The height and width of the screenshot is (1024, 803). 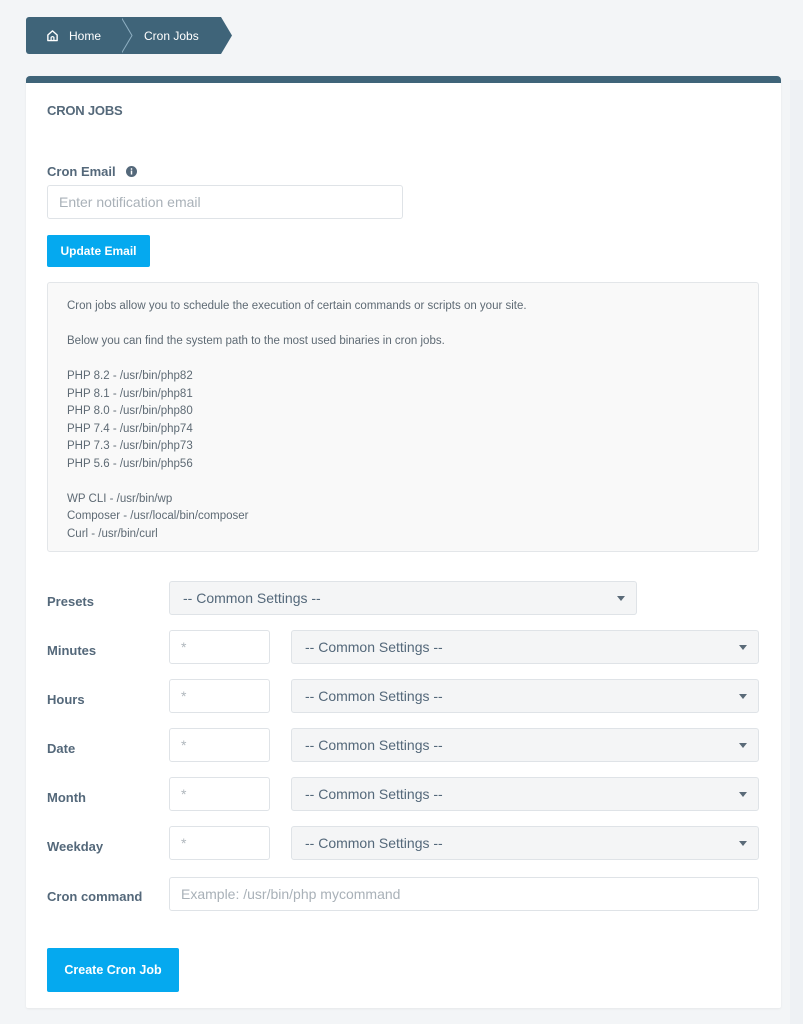 What do you see at coordinates (225, 202) in the screenshot?
I see `cron-email-input` at bounding box center [225, 202].